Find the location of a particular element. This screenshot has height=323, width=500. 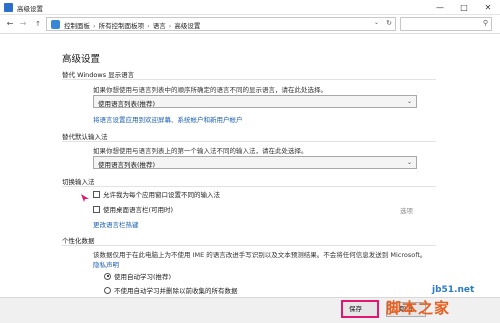

close-button: ✕ is located at coordinates (488, 7).